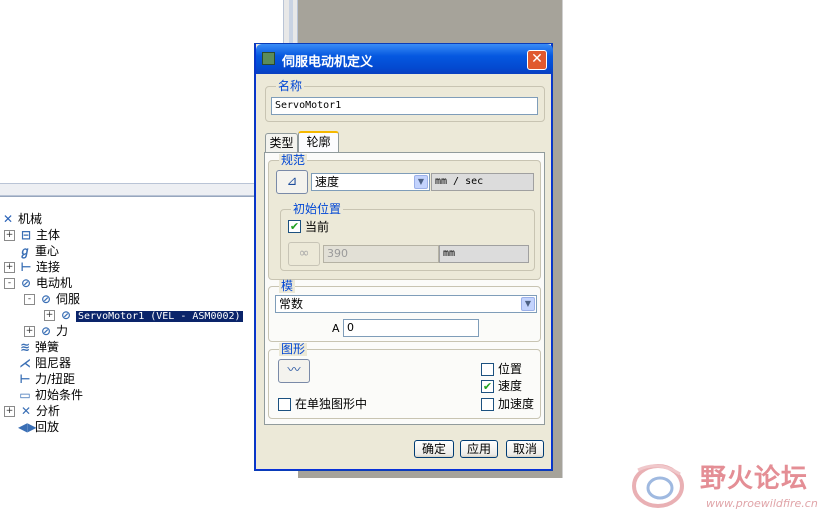 The height and width of the screenshot is (525, 840). Describe the element at coordinates (336, 328) in the screenshot. I see `a-label: A` at that location.